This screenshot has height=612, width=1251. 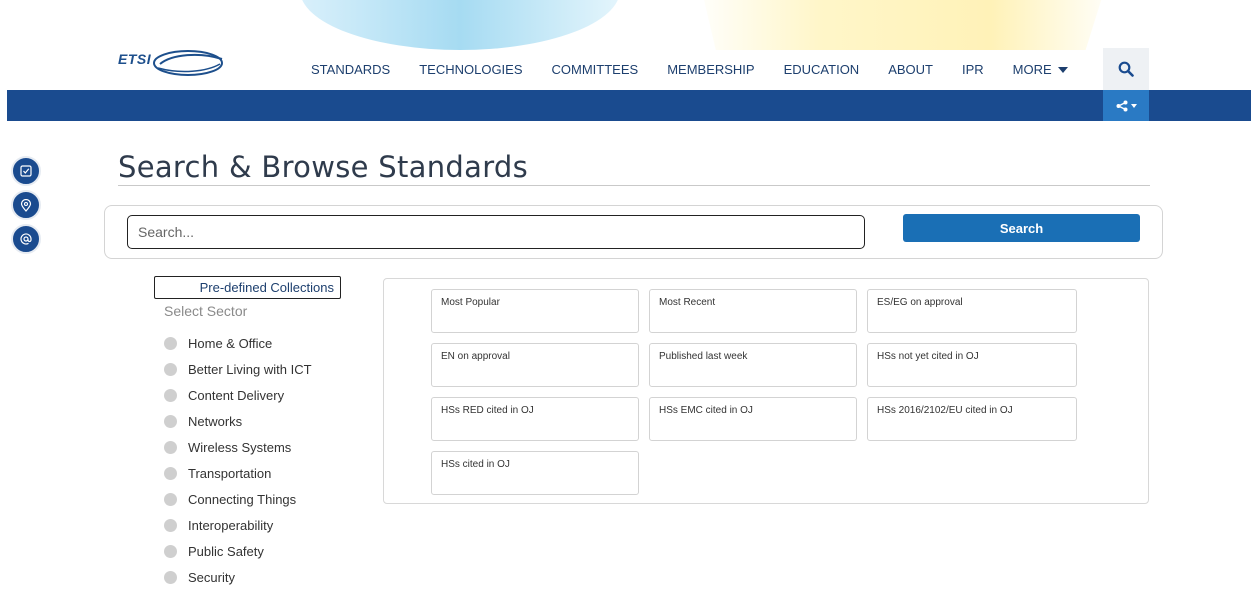 I want to click on nav-more-label: MORE, so click(x=1032, y=69).